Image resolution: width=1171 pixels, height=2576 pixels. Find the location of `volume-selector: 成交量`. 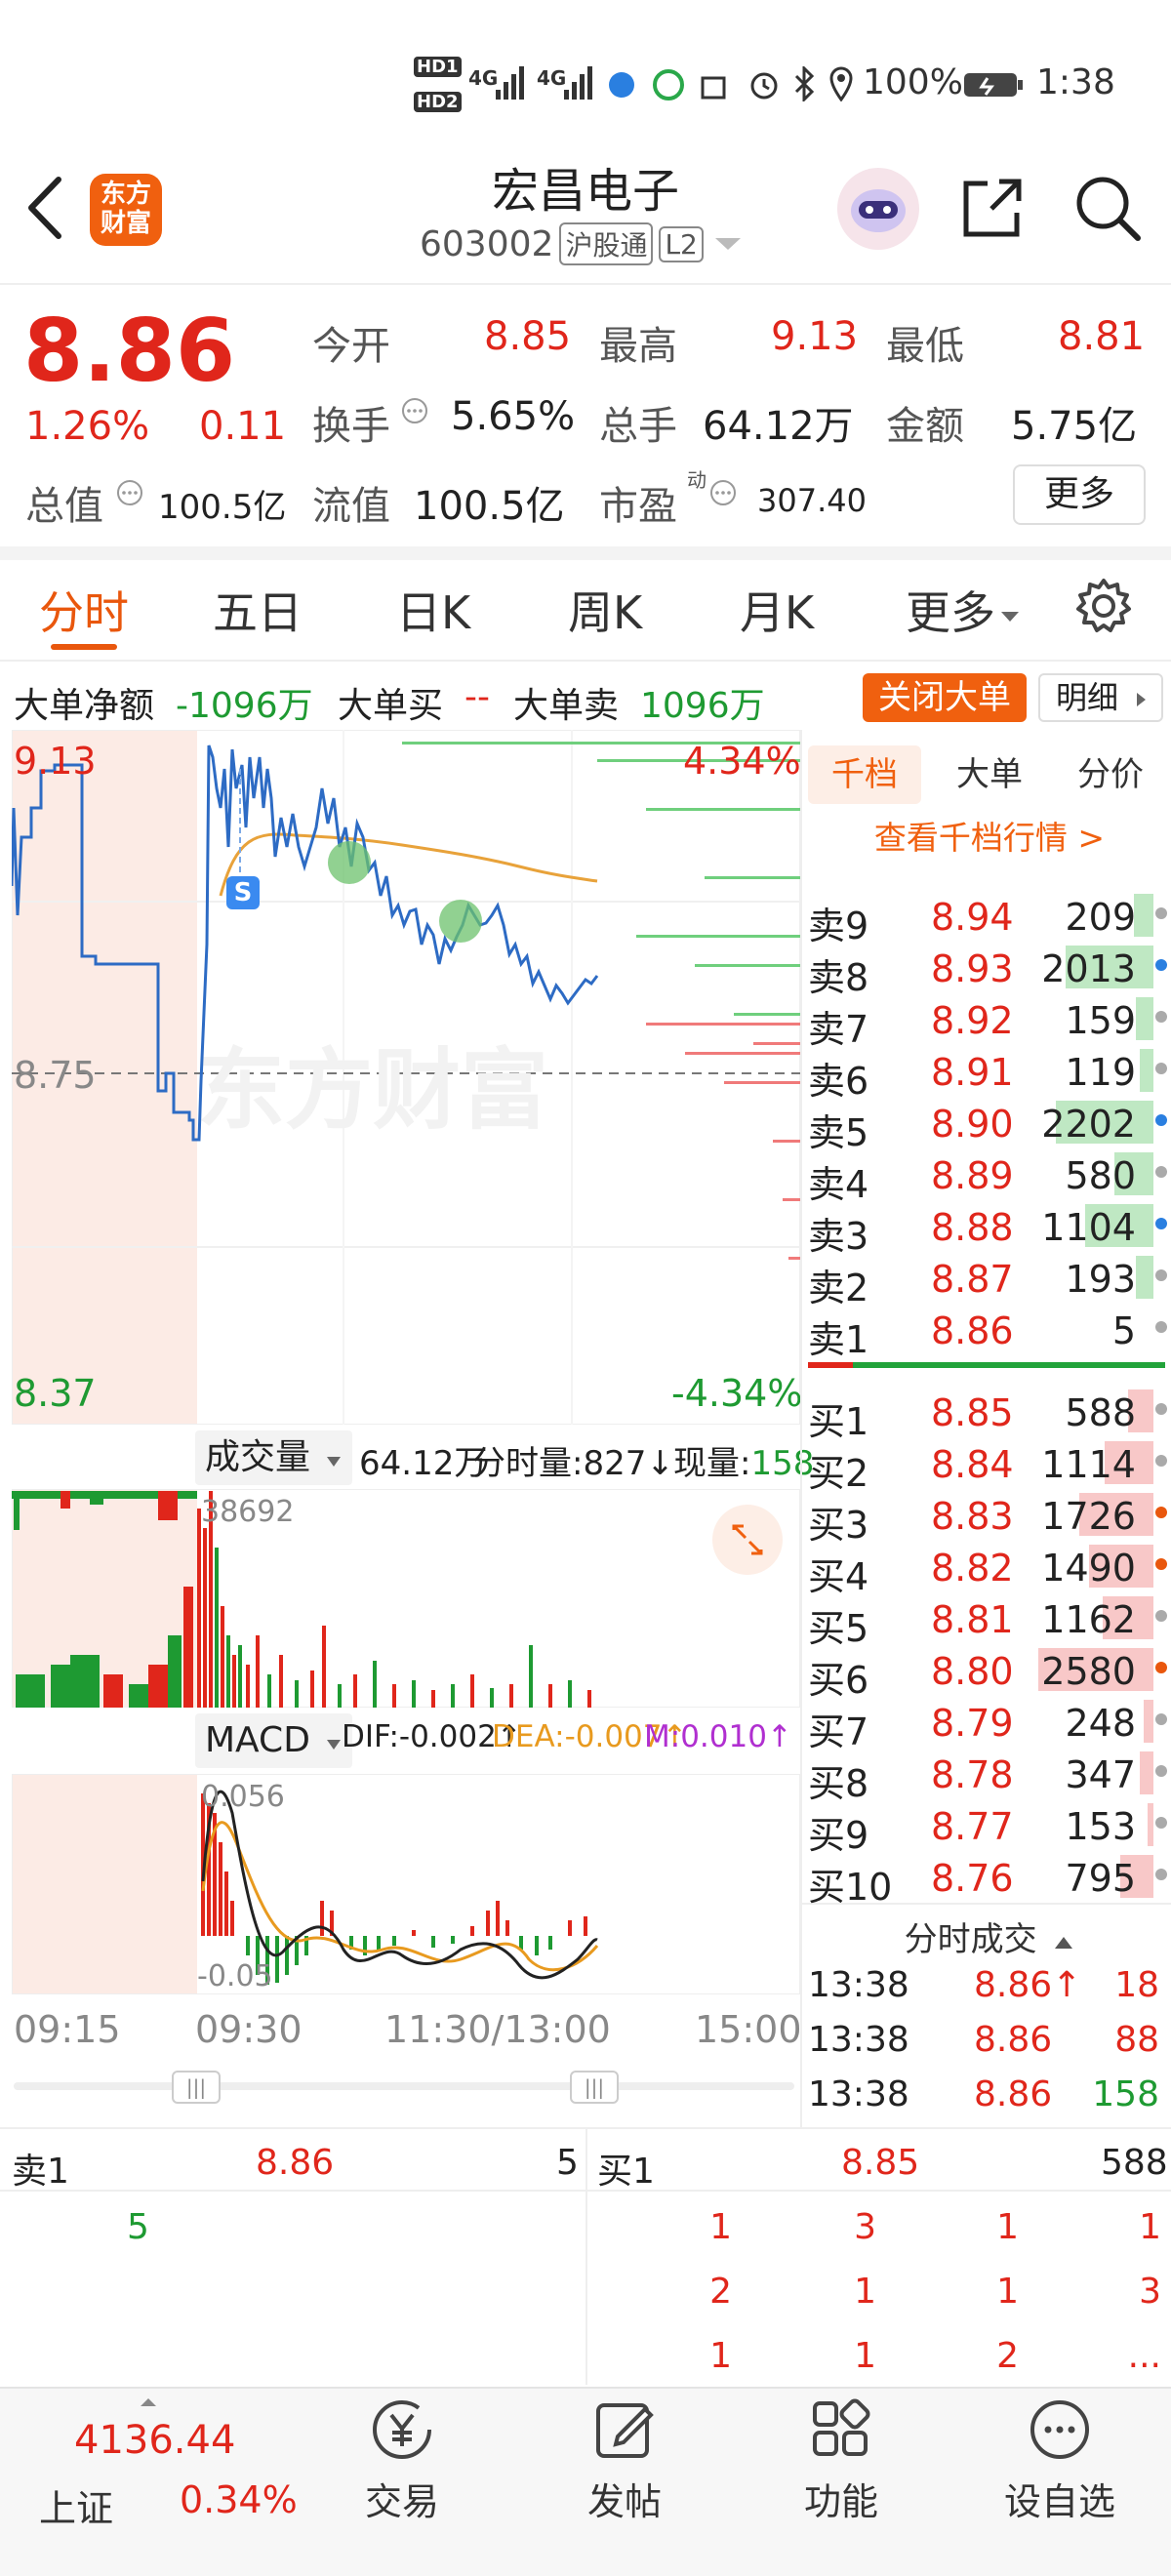

volume-selector: 成交量 is located at coordinates (274, 1457).